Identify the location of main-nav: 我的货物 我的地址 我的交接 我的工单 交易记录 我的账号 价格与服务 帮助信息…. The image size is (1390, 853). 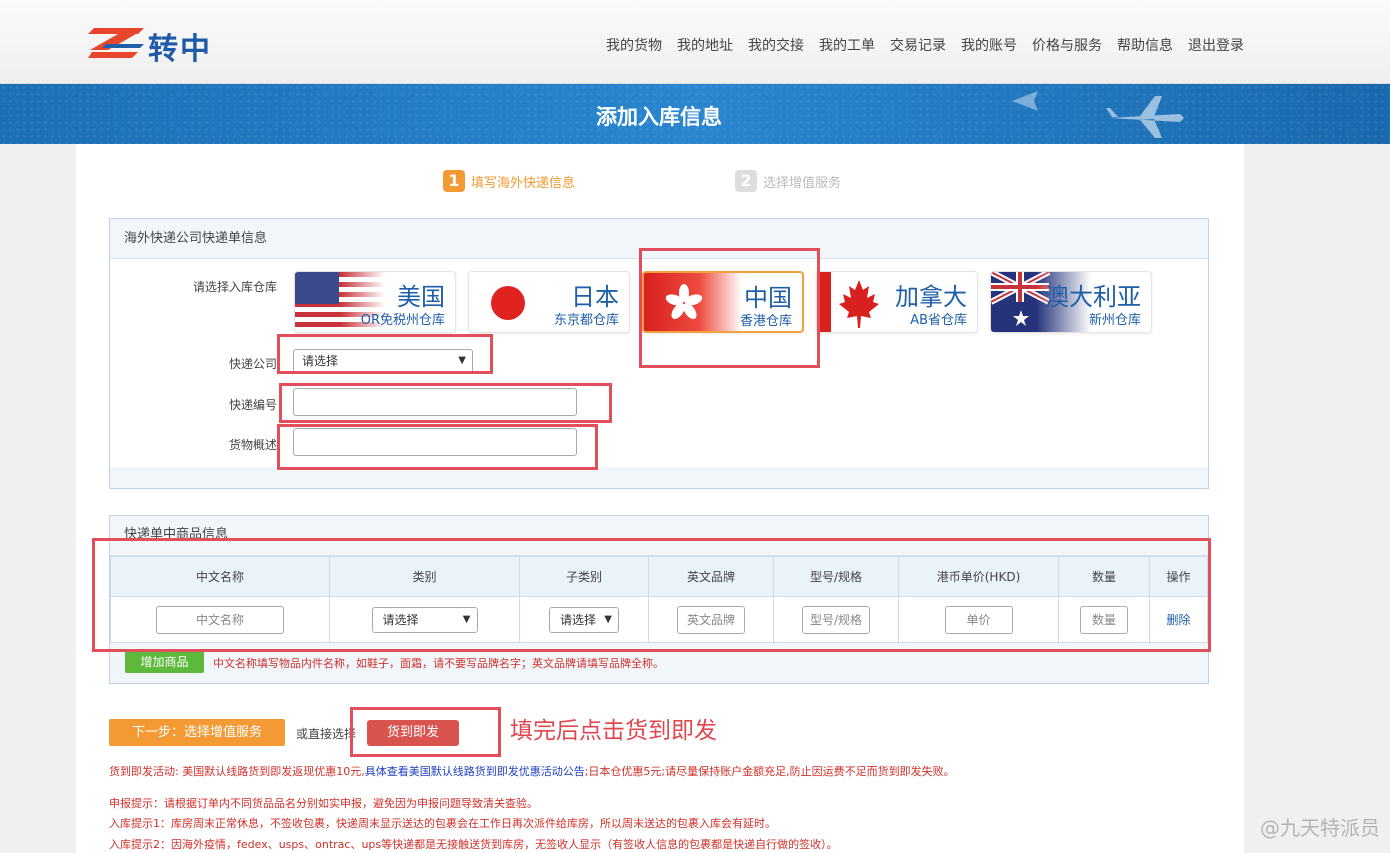
(925, 45).